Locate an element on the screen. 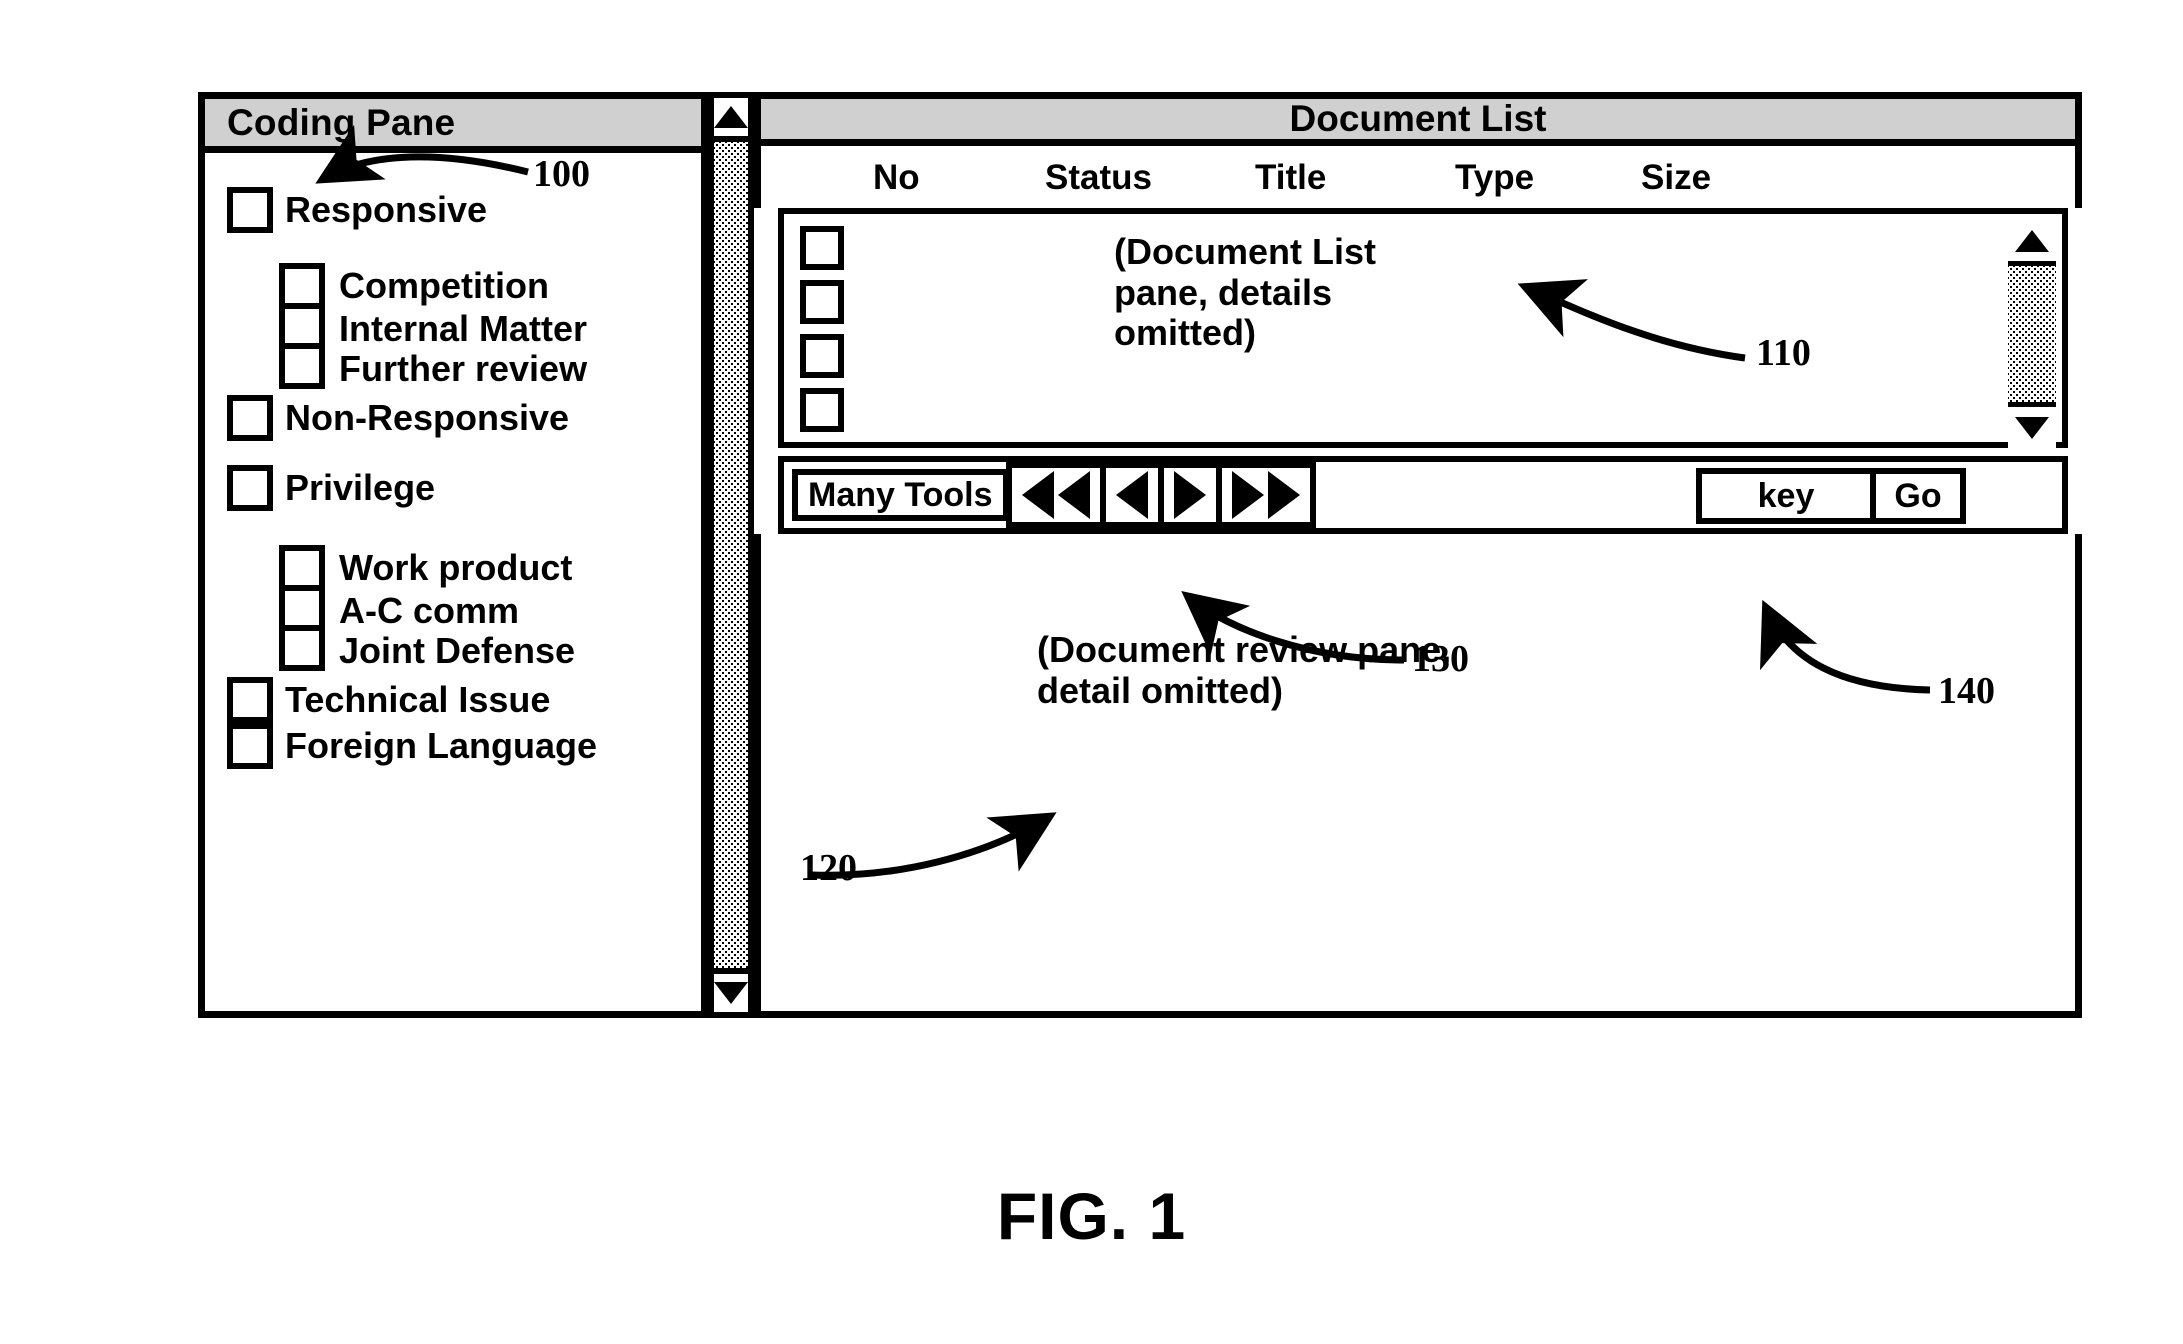  column-header-type: Type is located at coordinates (1494, 178).